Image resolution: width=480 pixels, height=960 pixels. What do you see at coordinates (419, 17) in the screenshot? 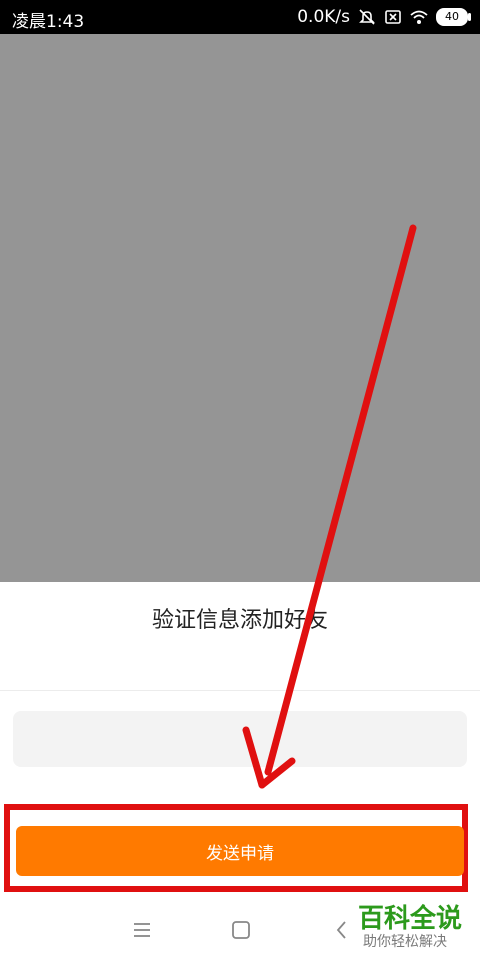
I see `wifi-icon` at bounding box center [419, 17].